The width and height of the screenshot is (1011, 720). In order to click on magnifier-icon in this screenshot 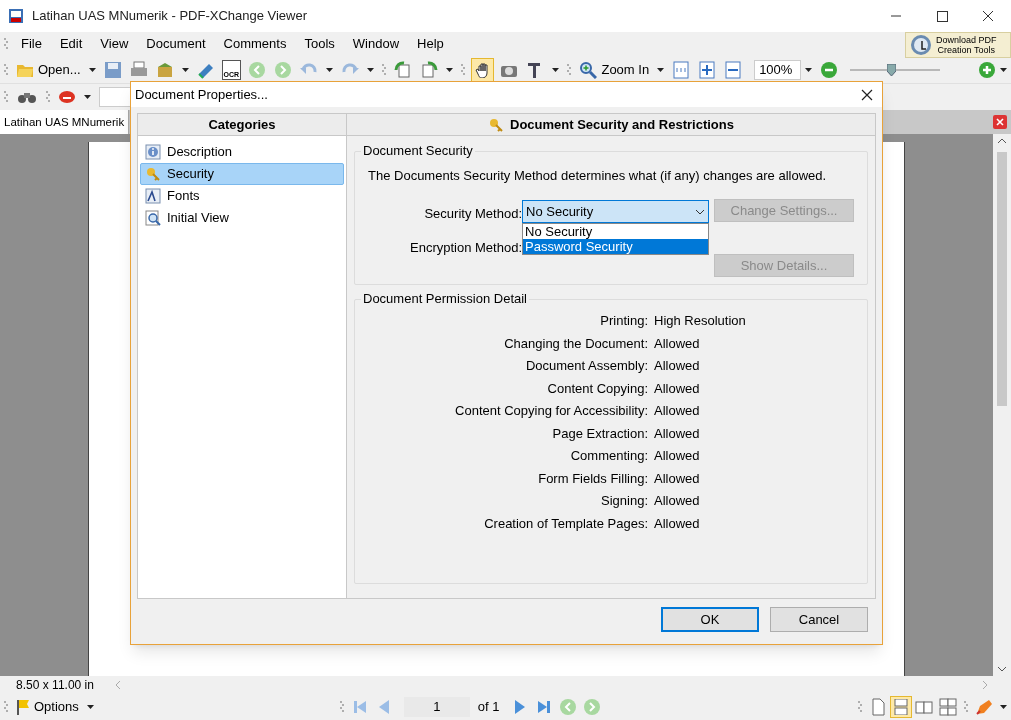, I will do `click(588, 69)`.